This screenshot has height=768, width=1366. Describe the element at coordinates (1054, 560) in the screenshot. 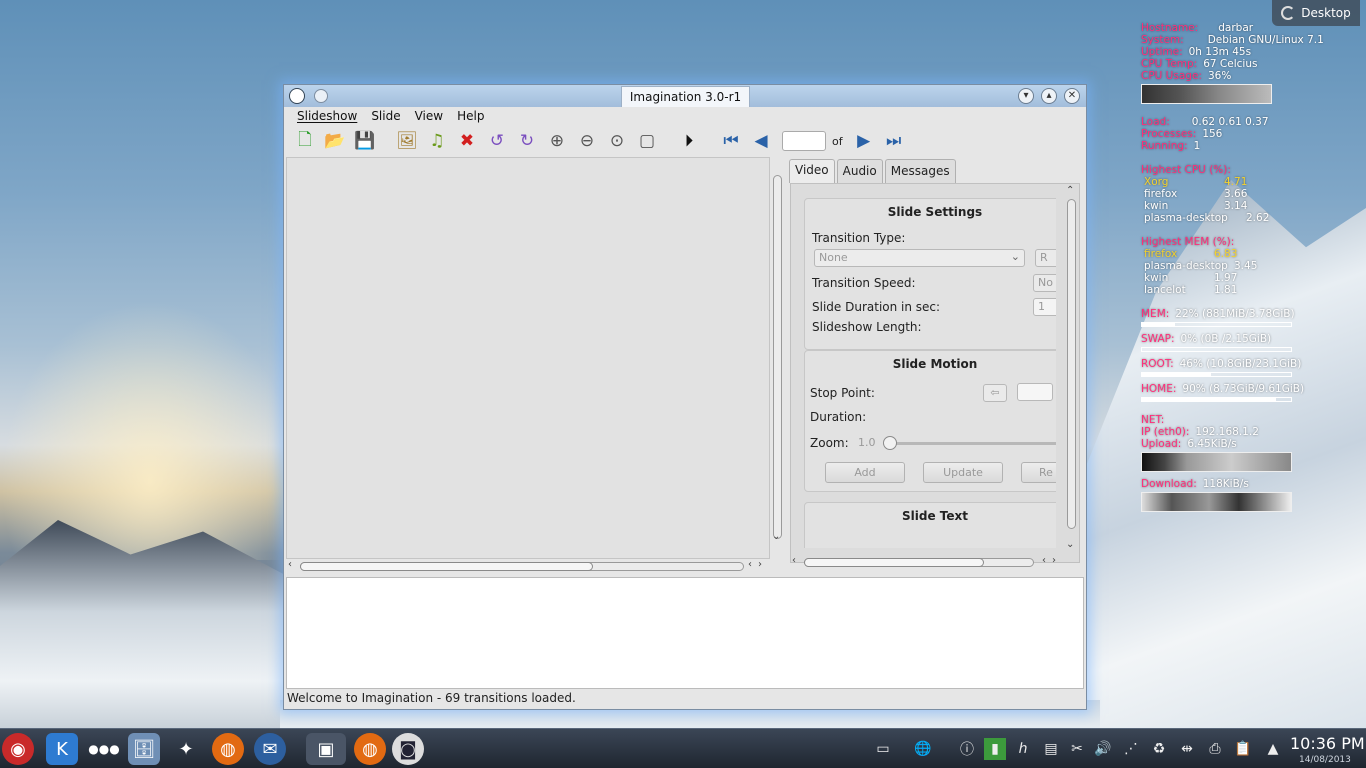

I see `panel-scroll-right-icon: ›` at that location.